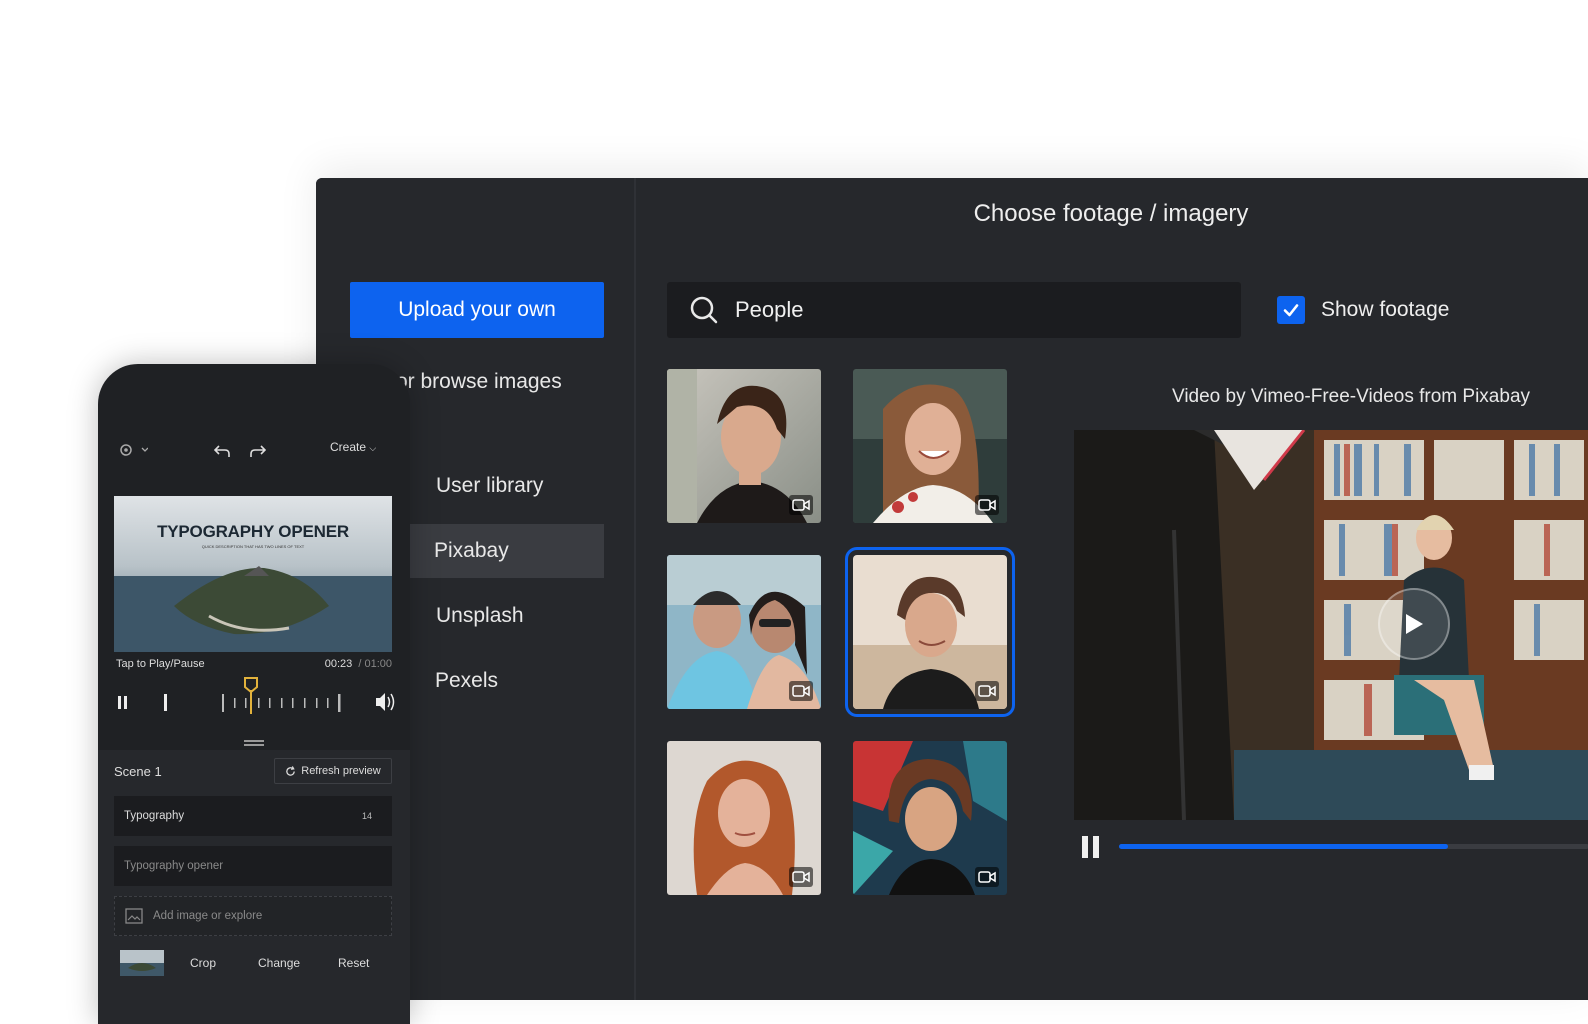 The width and height of the screenshot is (1588, 1024). I want to click on preview-title: TYPOGRAPHY OPENER, so click(253, 531).